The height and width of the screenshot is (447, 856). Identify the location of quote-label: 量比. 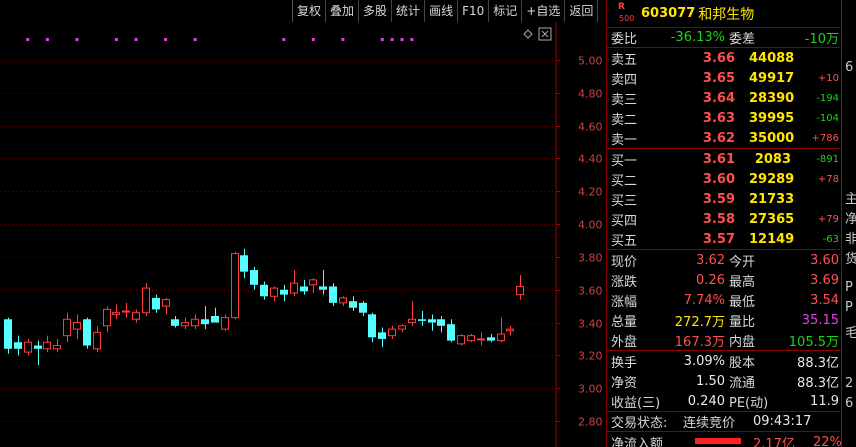
(742, 322).